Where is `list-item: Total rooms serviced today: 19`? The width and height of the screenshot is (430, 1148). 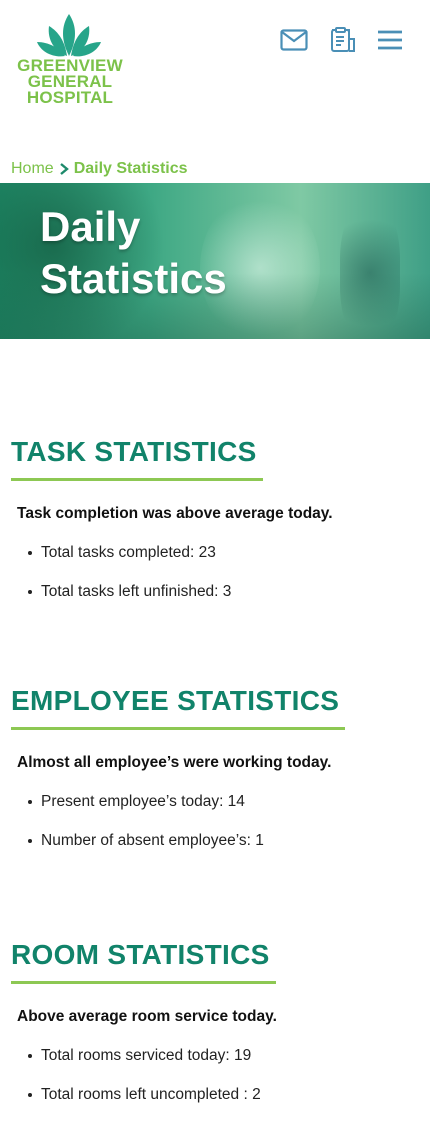
list-item: Total rooms serviced today: 19 is located at coordinates (224, 1055).